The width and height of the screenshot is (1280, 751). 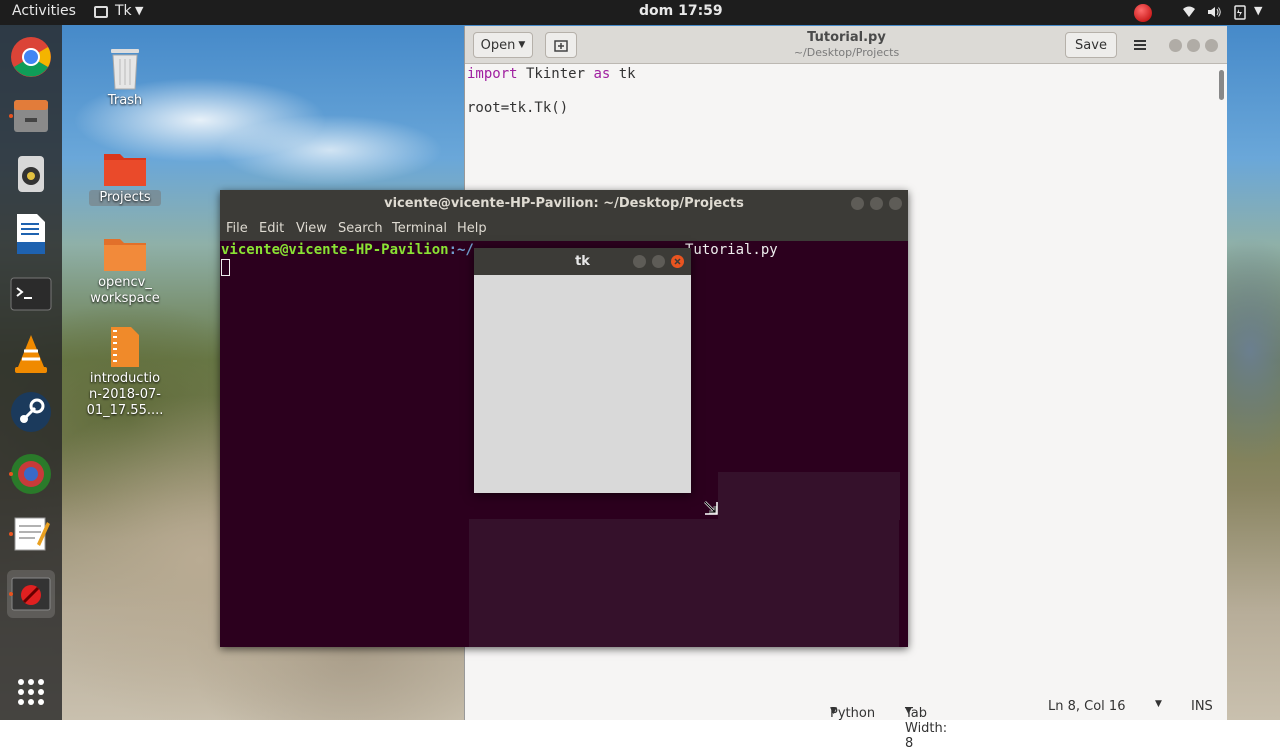 I want to click on video-file-icon, so click(x=125, y=347).